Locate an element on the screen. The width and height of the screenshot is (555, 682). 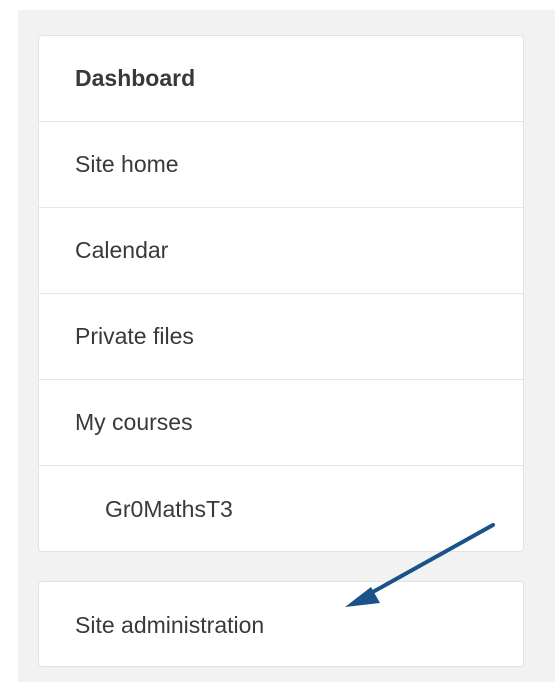
nav-item-private-files: Private files is located at coordinates (281, 337).